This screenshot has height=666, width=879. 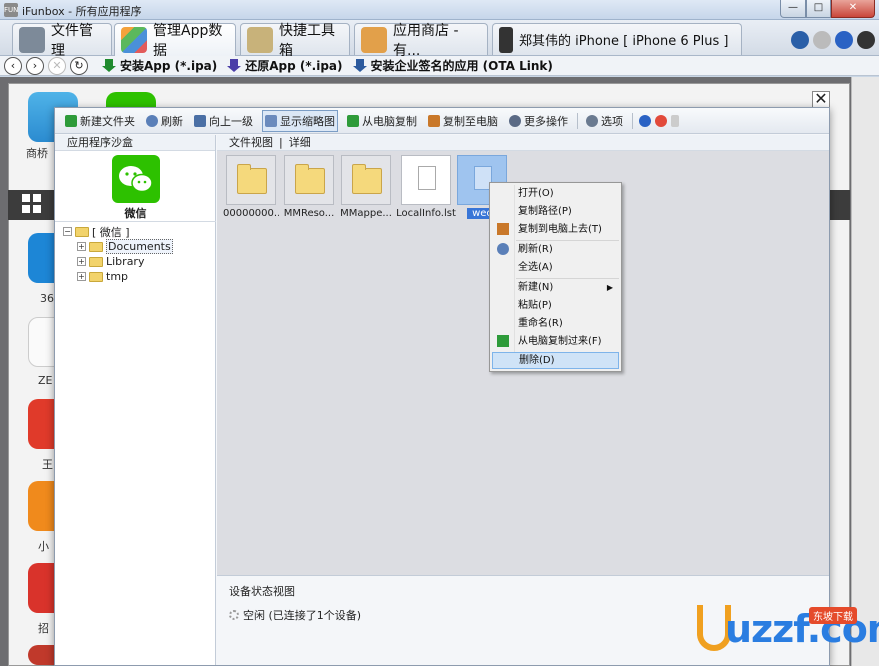 I want to click on tab-device: 郑其伟的 iPhone [ iPhone 6 Plus ], so click(x=617, y=39).